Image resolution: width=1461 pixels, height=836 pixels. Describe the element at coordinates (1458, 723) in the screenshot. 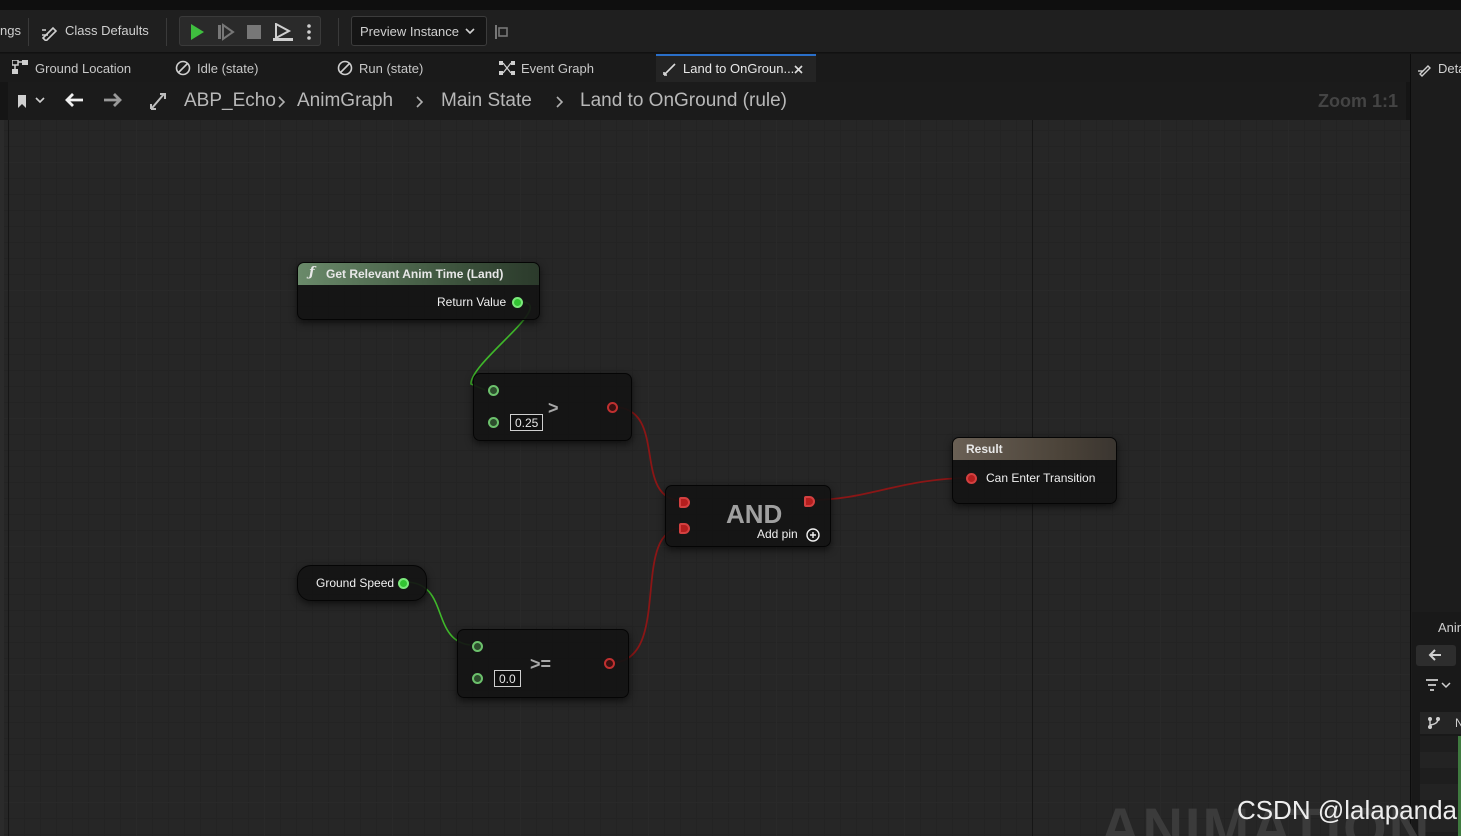

I see `column-header-label: N` at that location.